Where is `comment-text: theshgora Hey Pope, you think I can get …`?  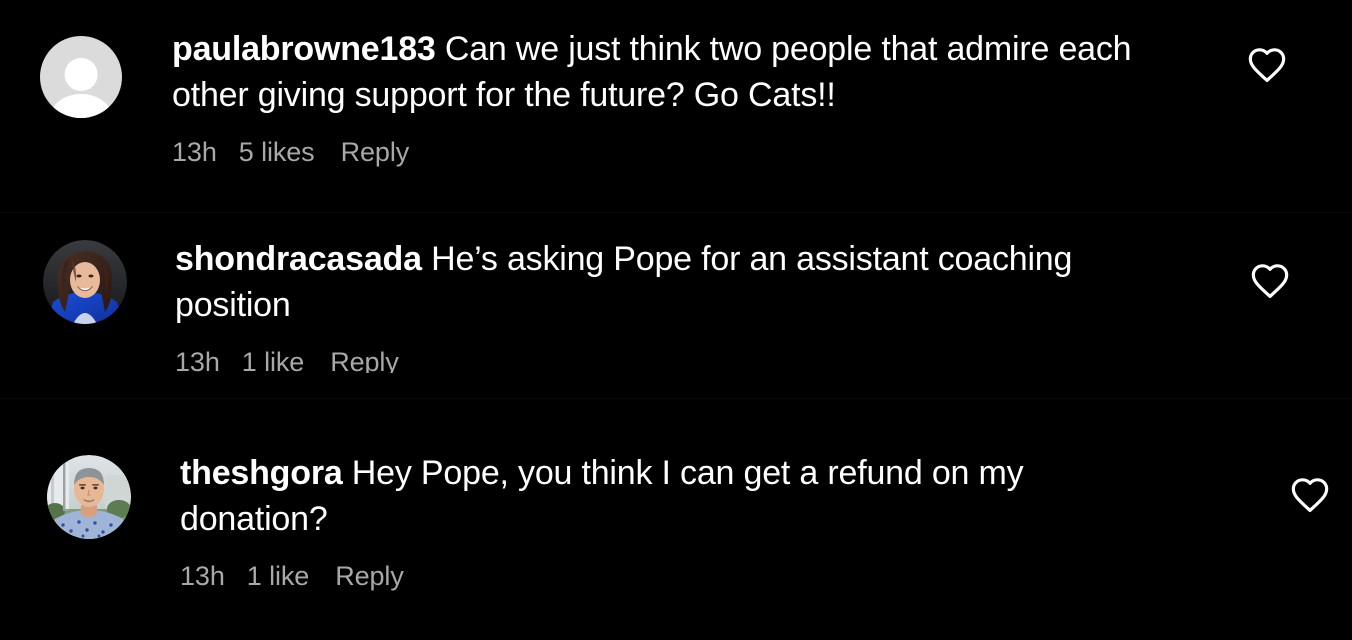
comment-text: theshgora Hey Pope, you think I can get … is located at coordinates (680, 496).